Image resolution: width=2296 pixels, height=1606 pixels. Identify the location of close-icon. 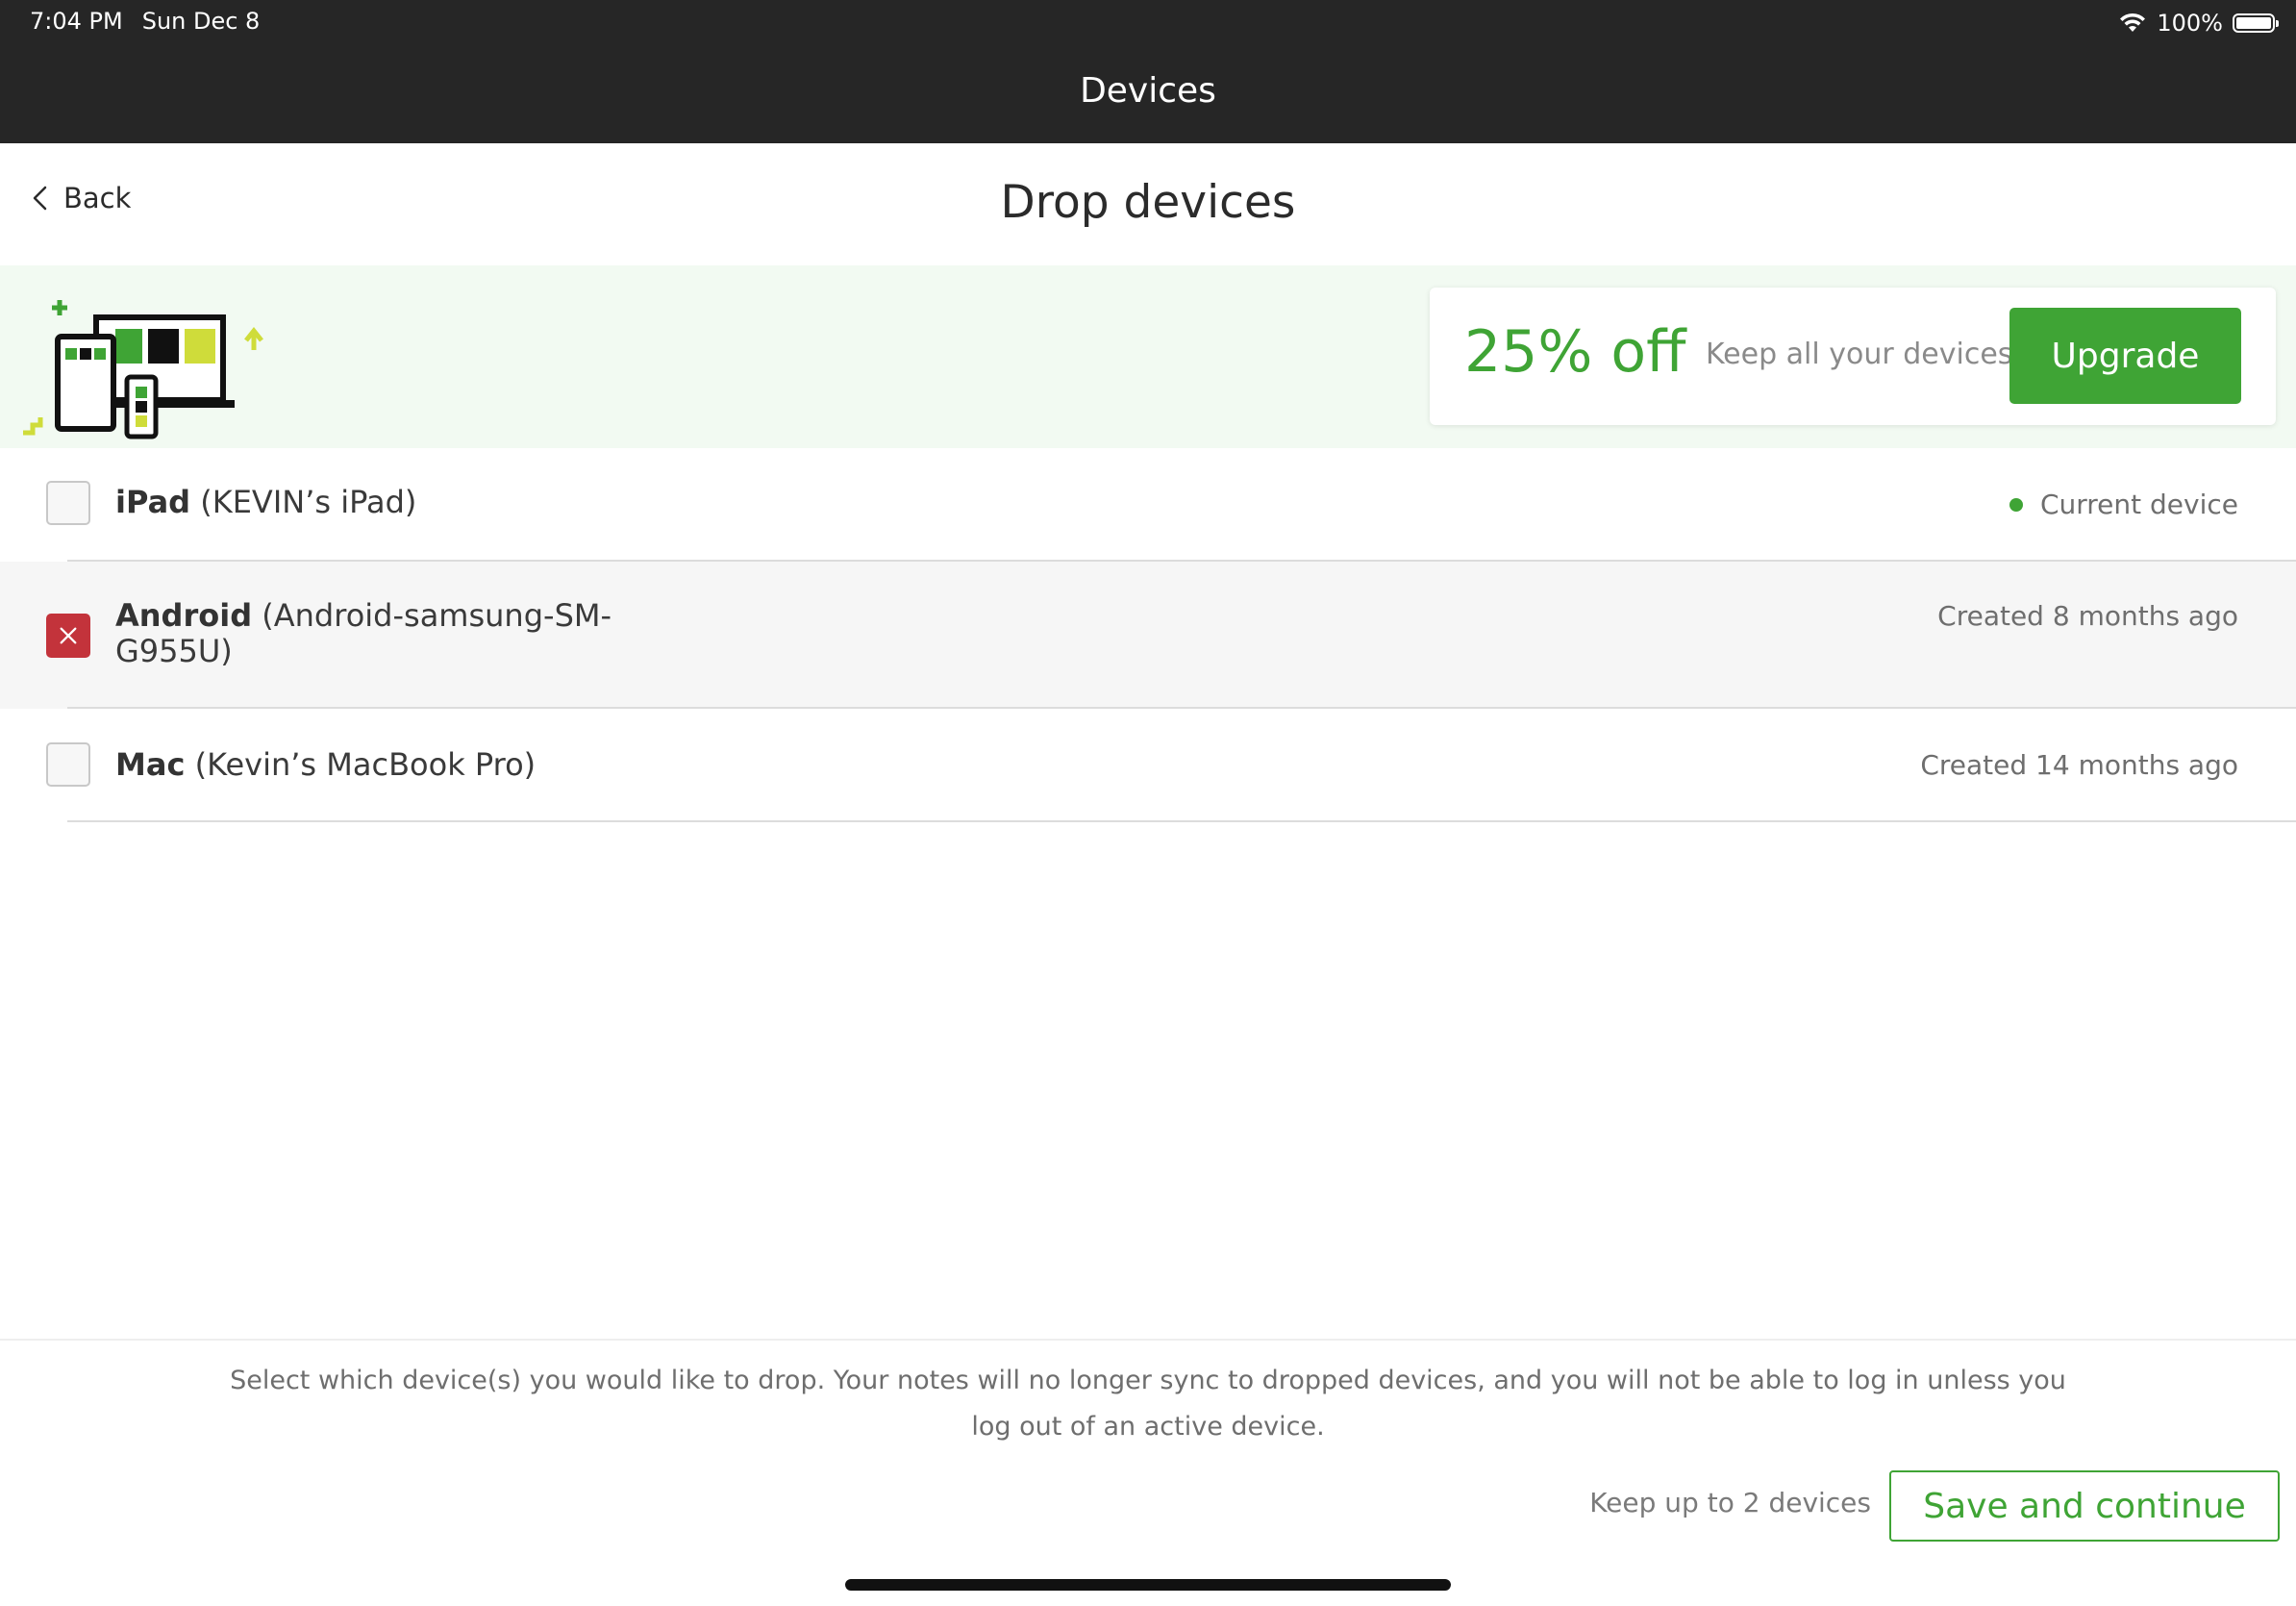
(68, 635).